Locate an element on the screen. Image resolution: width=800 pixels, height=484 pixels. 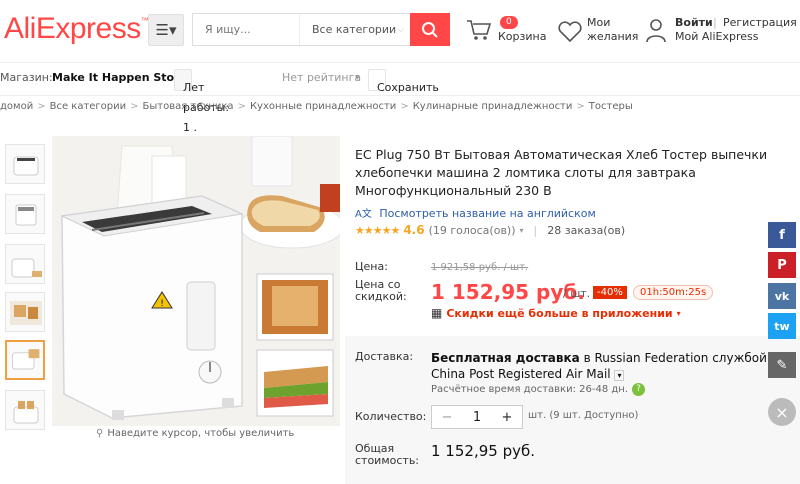
bread-thumb-image is located at coordinates (26, 313).